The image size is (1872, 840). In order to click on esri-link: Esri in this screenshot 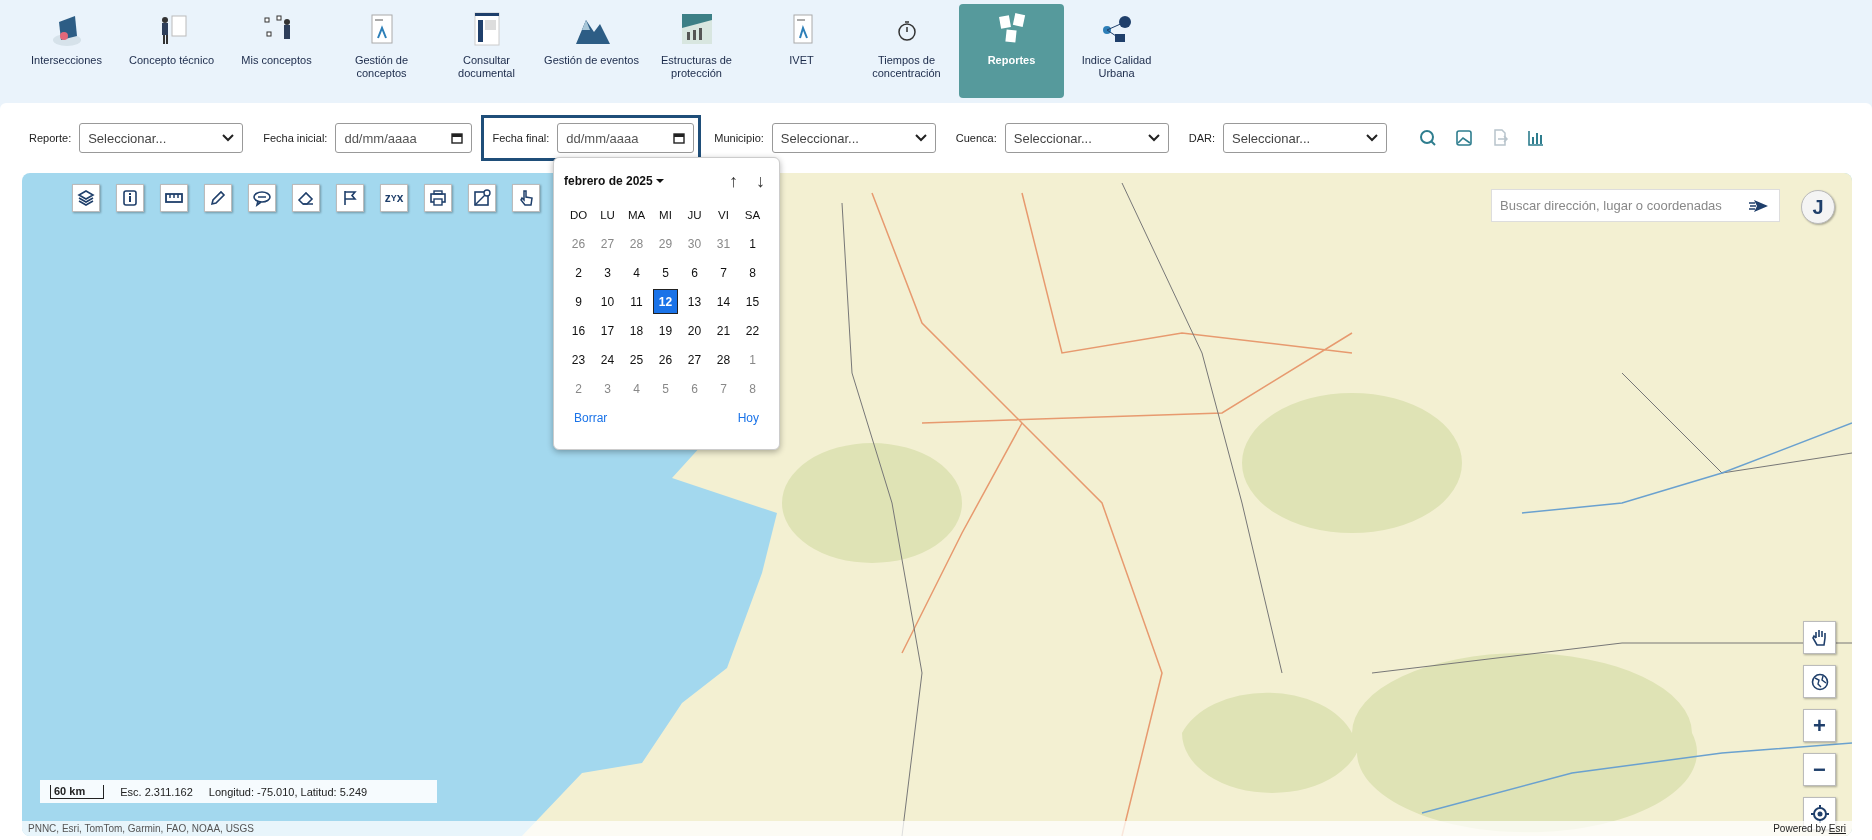, I will do `click(1837, 828)`.